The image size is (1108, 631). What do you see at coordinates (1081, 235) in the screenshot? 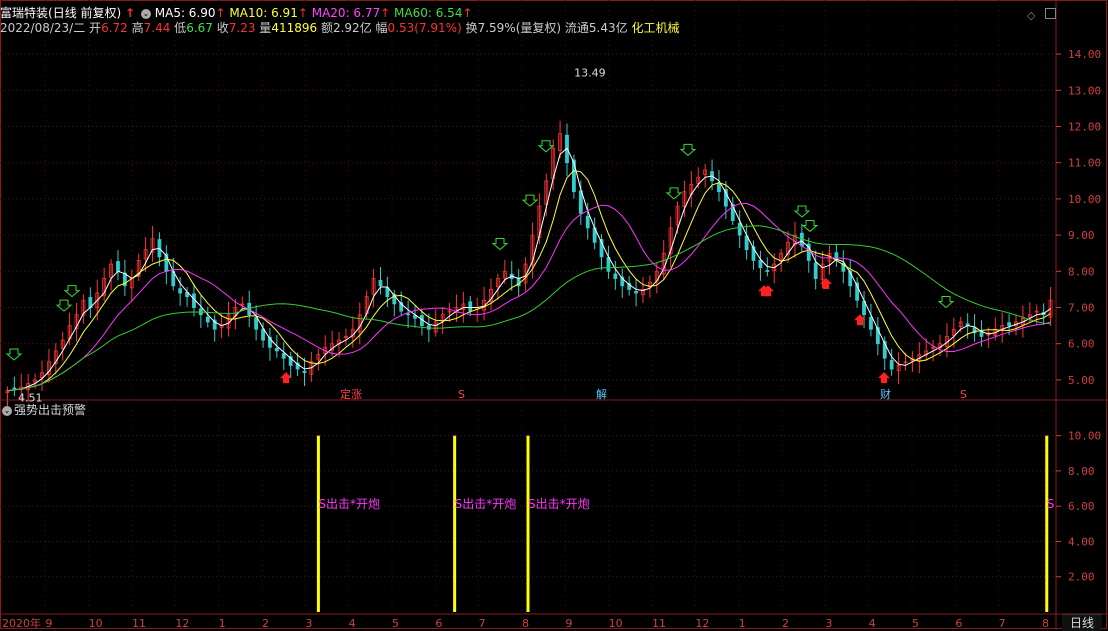
I see `price-tick-label: 9.00` at bounding box center [1081, 235].